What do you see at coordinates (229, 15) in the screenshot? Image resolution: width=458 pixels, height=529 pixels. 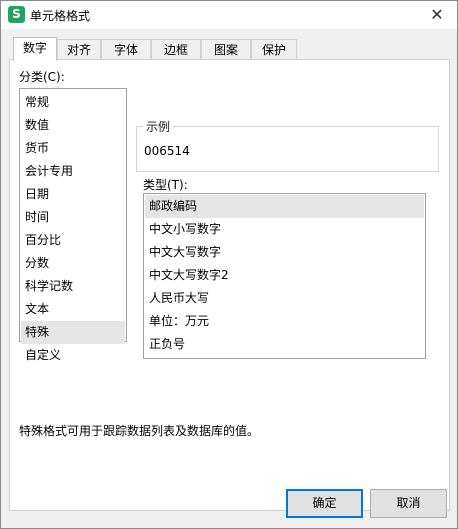 I see `title-bar: S 单元格格式 ✕` at bounding box center [229, 15].